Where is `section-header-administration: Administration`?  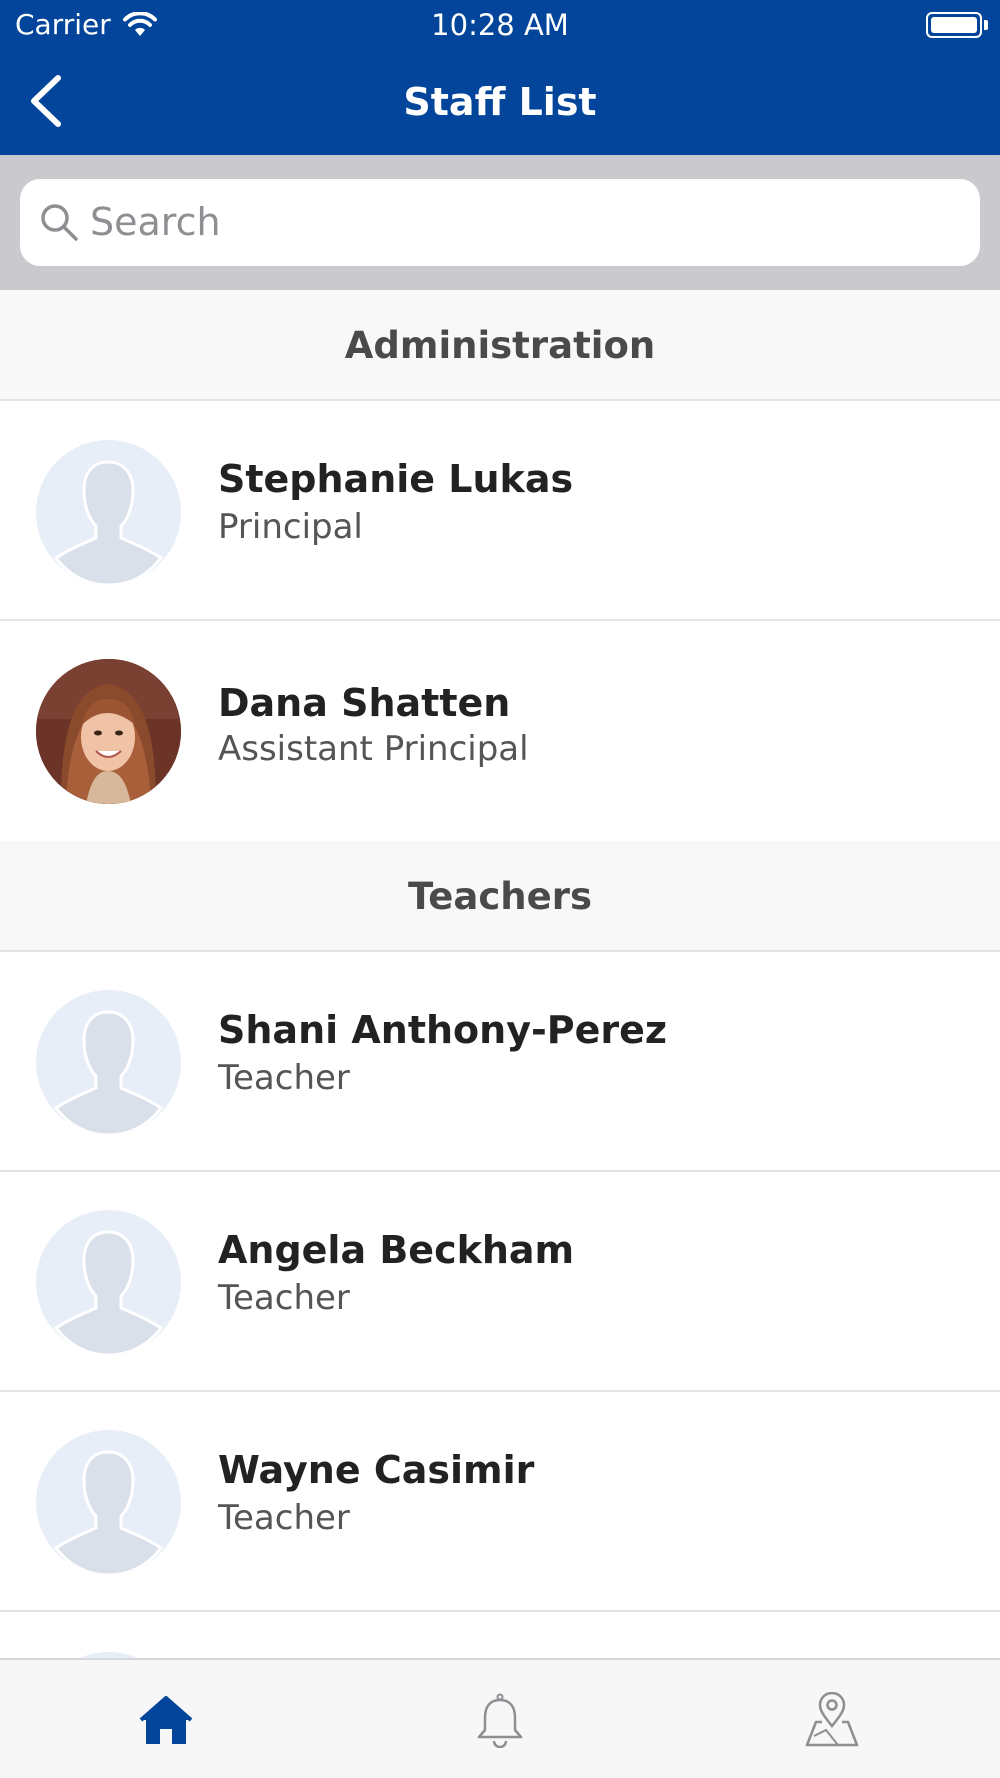 section-header-administration: Administration is located at coordinates (500, 345).